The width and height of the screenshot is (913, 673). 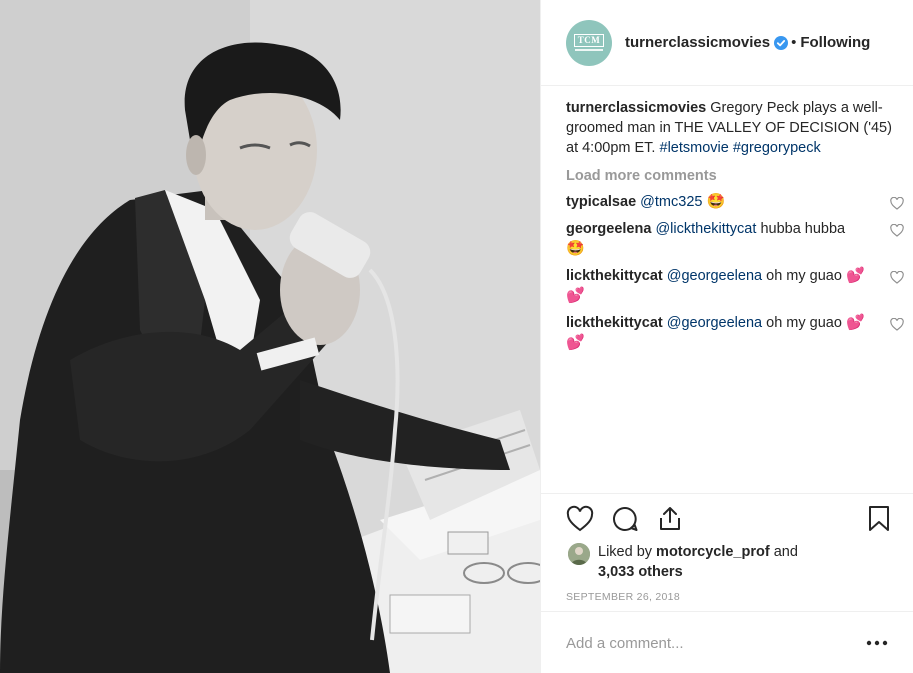 What do you see at coordinates (713, 552) in the screenshot?
I see `liker-username-link: motorcycle_prof` at bounding box center [713, 552].